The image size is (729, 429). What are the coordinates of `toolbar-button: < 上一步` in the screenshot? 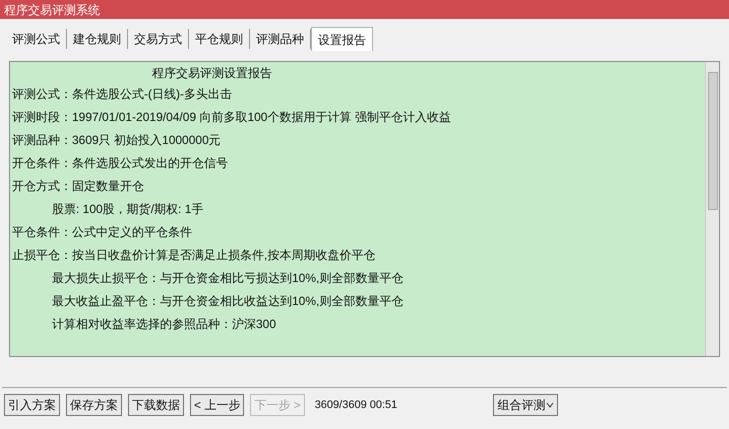 It's located at (217, 405).